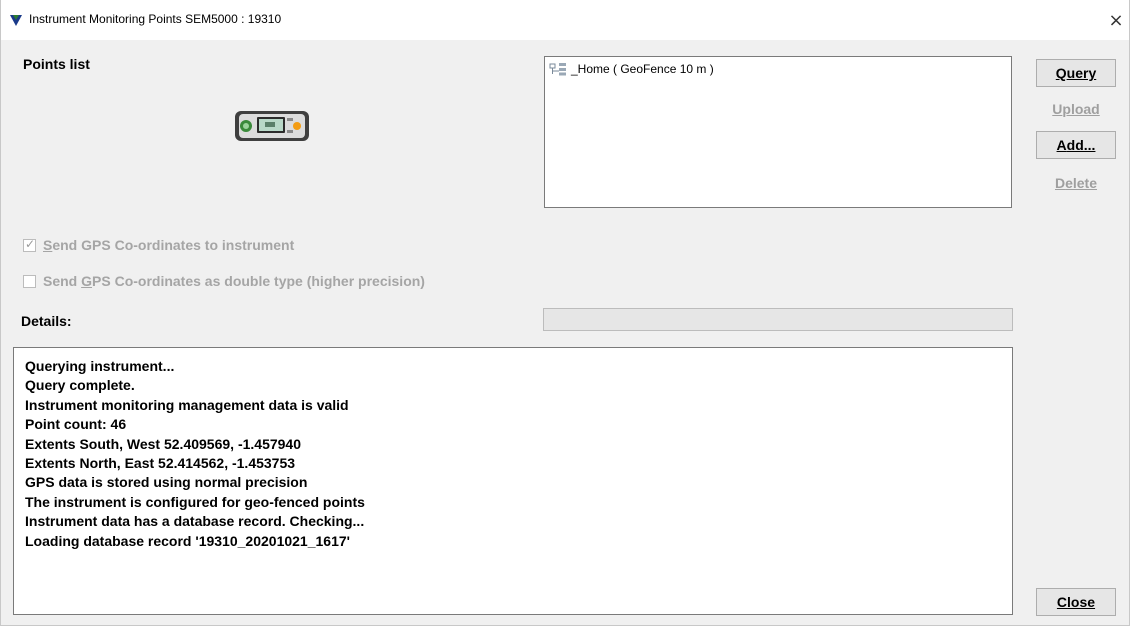  Describe the element at coordinates (557, 69) in the screenshot. I see `geofence-point-icon` at that location.